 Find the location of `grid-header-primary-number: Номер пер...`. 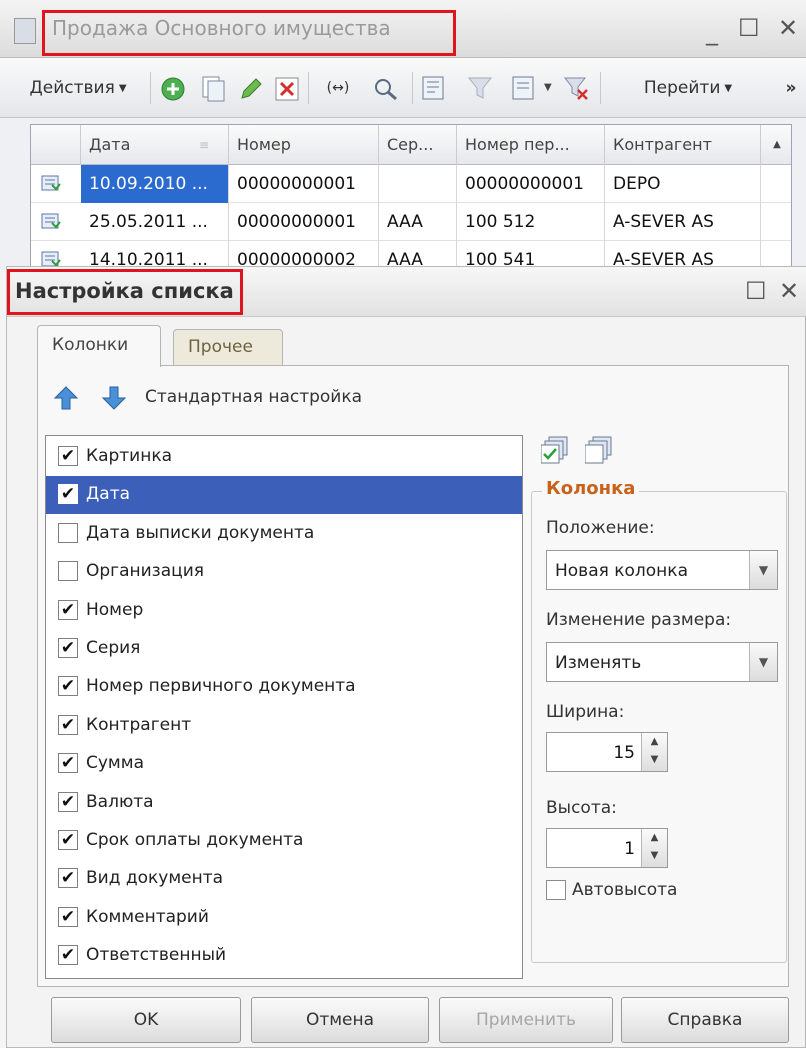

grid-header-primary-number: Номер пер... is located at coordinates (531, 145).